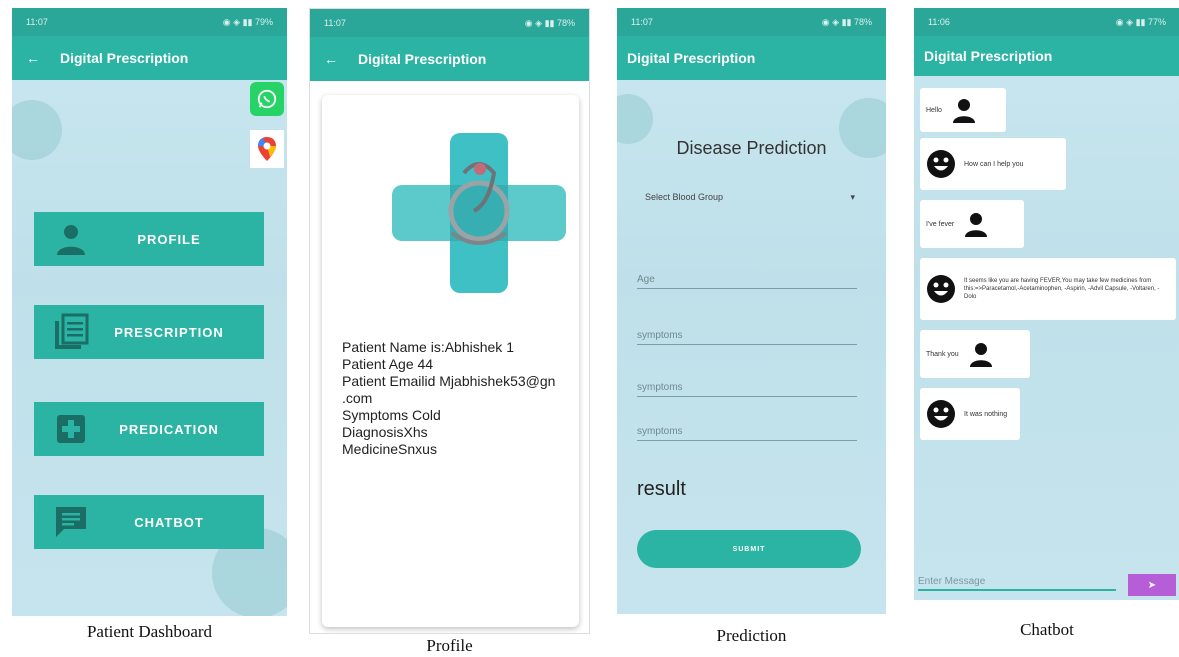  What do you see at coordinates (646, 279) in the screenshot?
I see `age-placeholder: Age` at bounding box center [646, 279].